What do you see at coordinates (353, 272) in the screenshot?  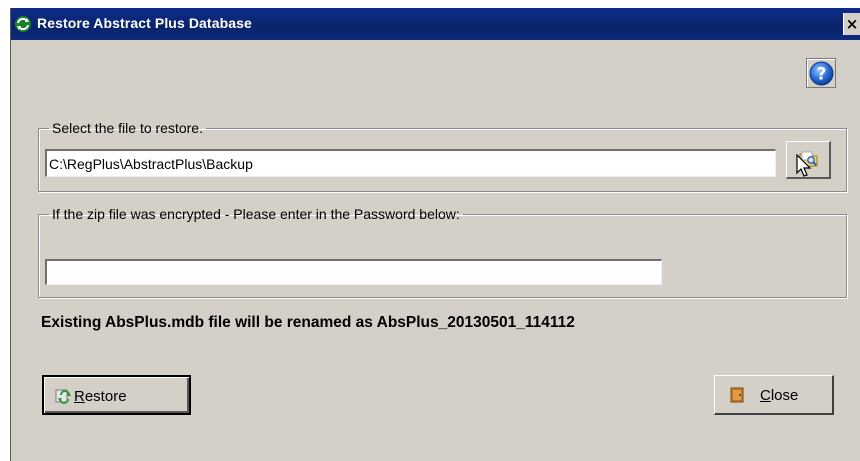 I see `password-input` at bounding box center [353, 272].